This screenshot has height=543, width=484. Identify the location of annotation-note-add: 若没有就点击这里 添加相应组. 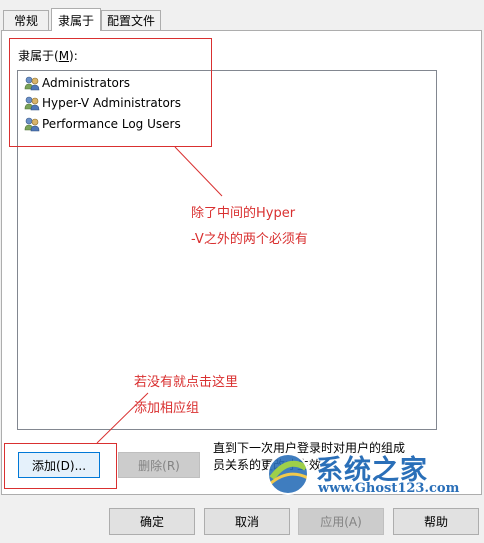
(186, 395).